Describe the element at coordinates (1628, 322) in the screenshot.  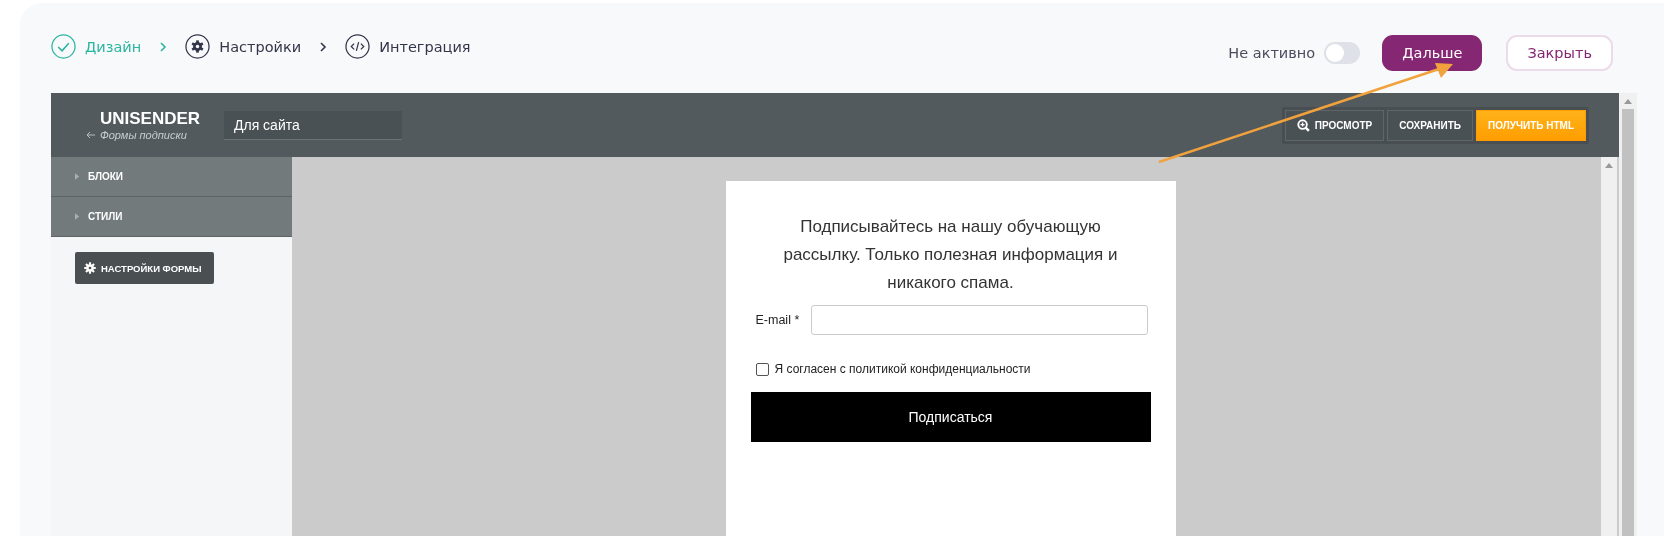
I see `scrollbar-thumb` at that location.